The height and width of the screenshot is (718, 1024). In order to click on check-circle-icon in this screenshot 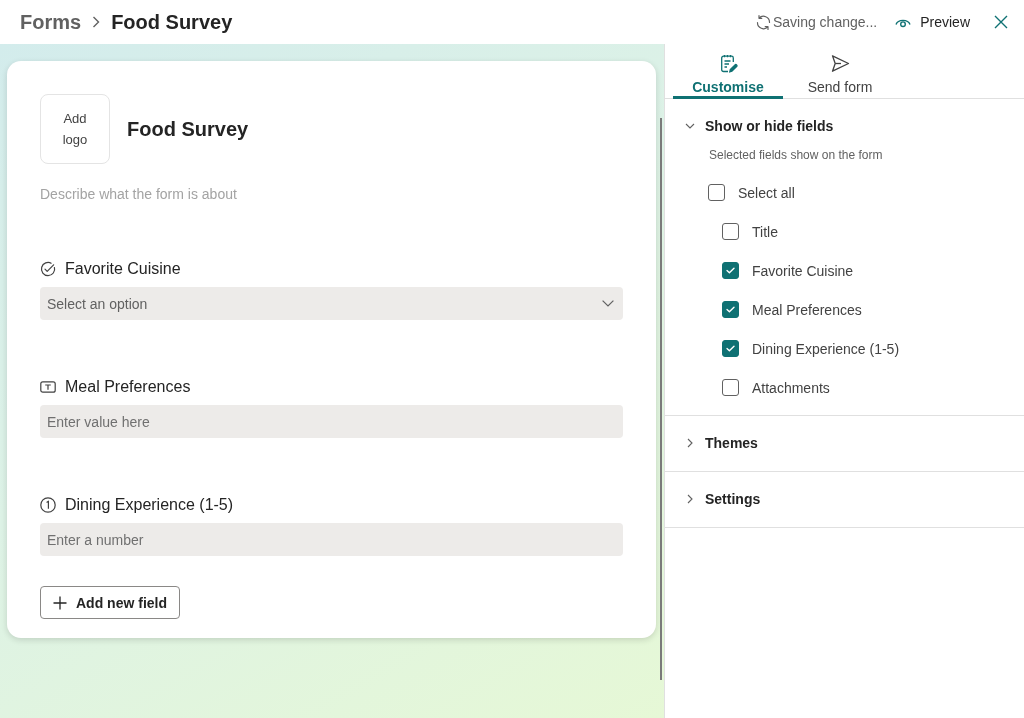, I will do `click(48, 269)`.